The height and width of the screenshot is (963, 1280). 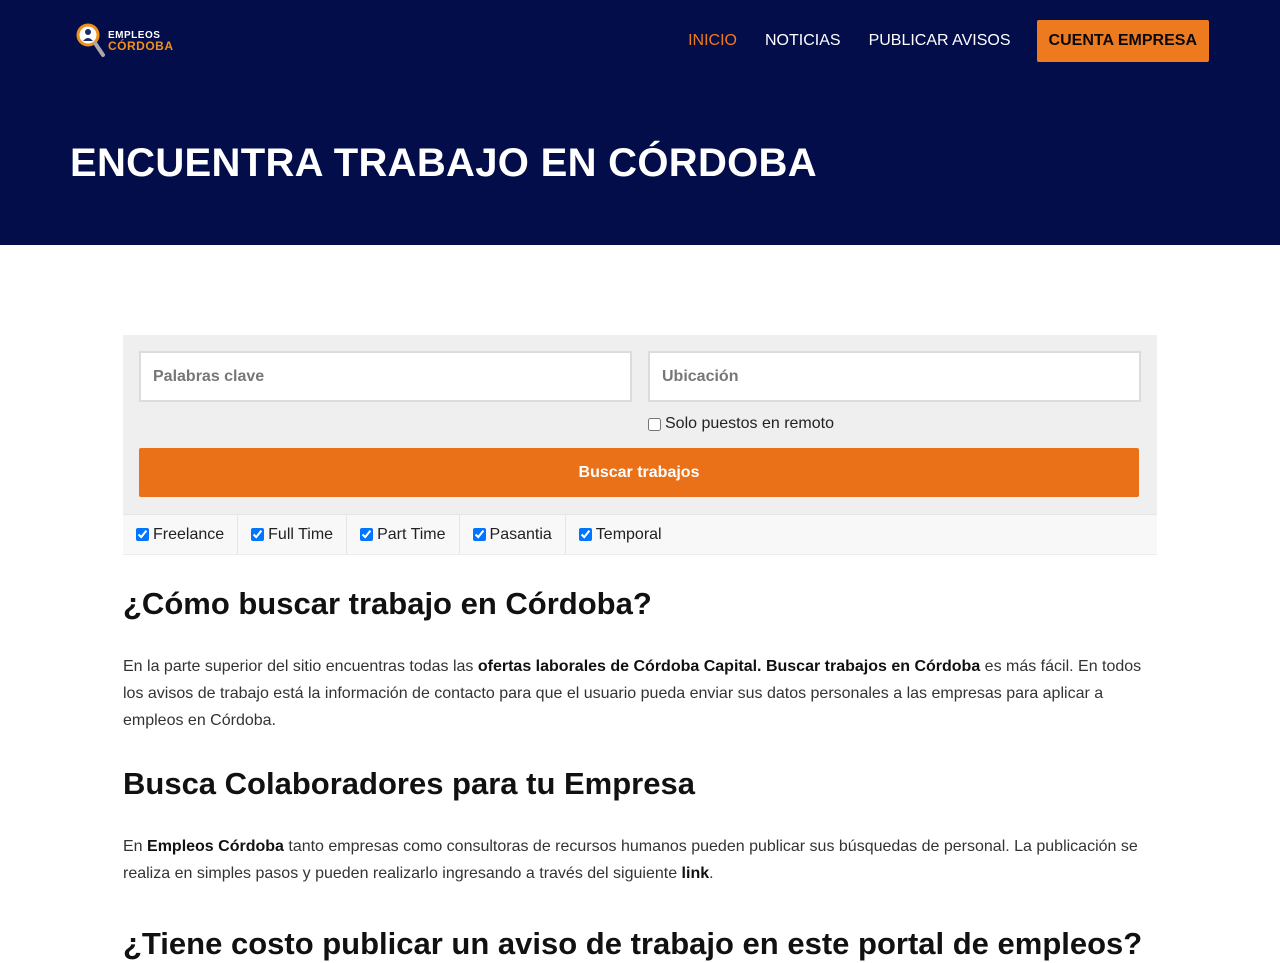 What do you see at coordinates (135, 846) in the screenshot?
I see `text: En` at bounding box center [135, 846].